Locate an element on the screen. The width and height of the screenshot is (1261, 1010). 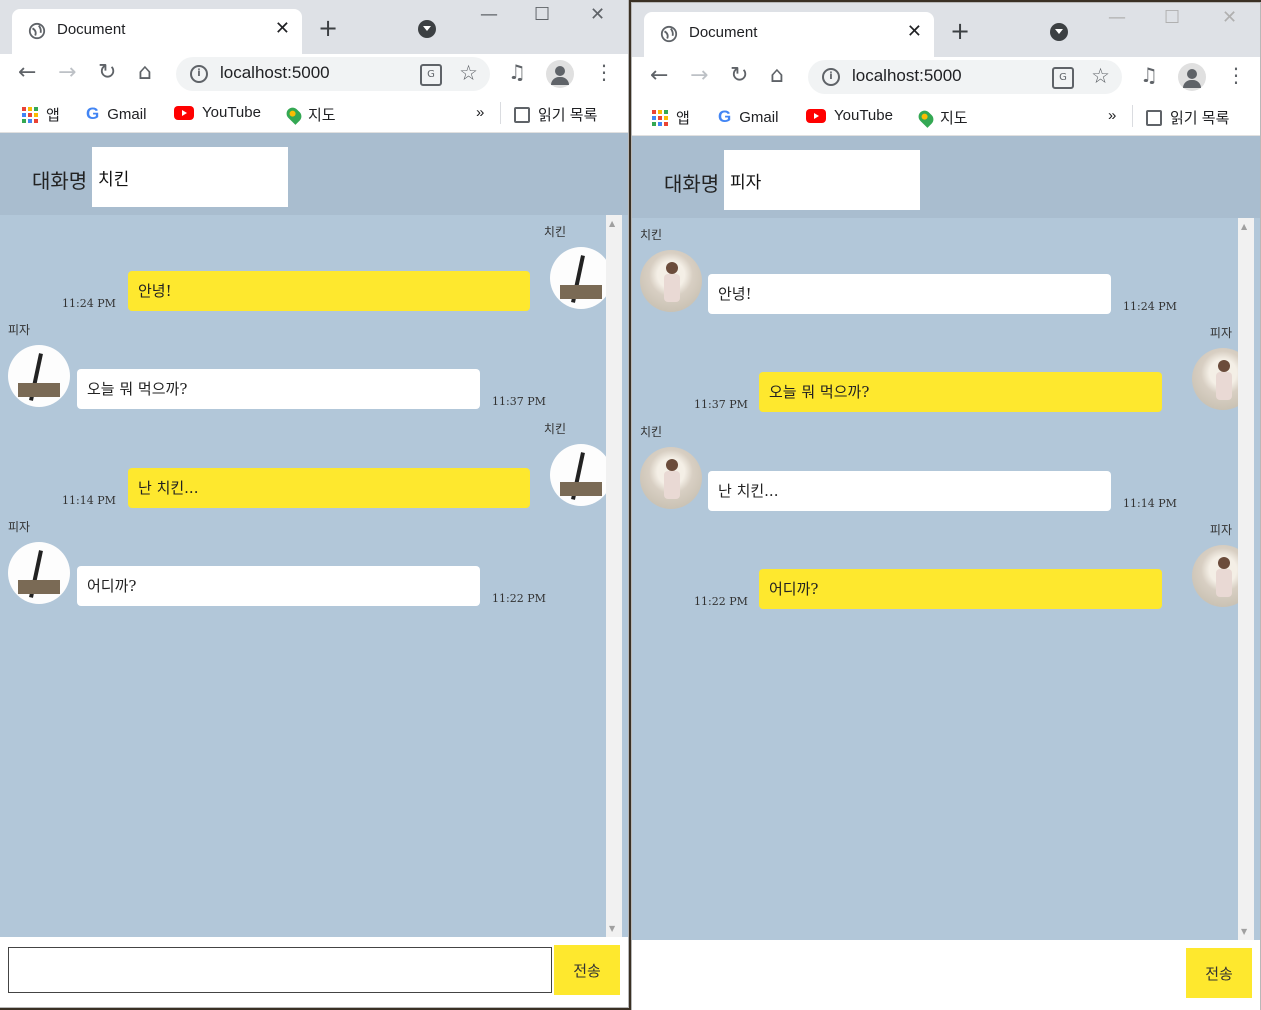
bookmark-separator is located at coordinates (1132, 116).